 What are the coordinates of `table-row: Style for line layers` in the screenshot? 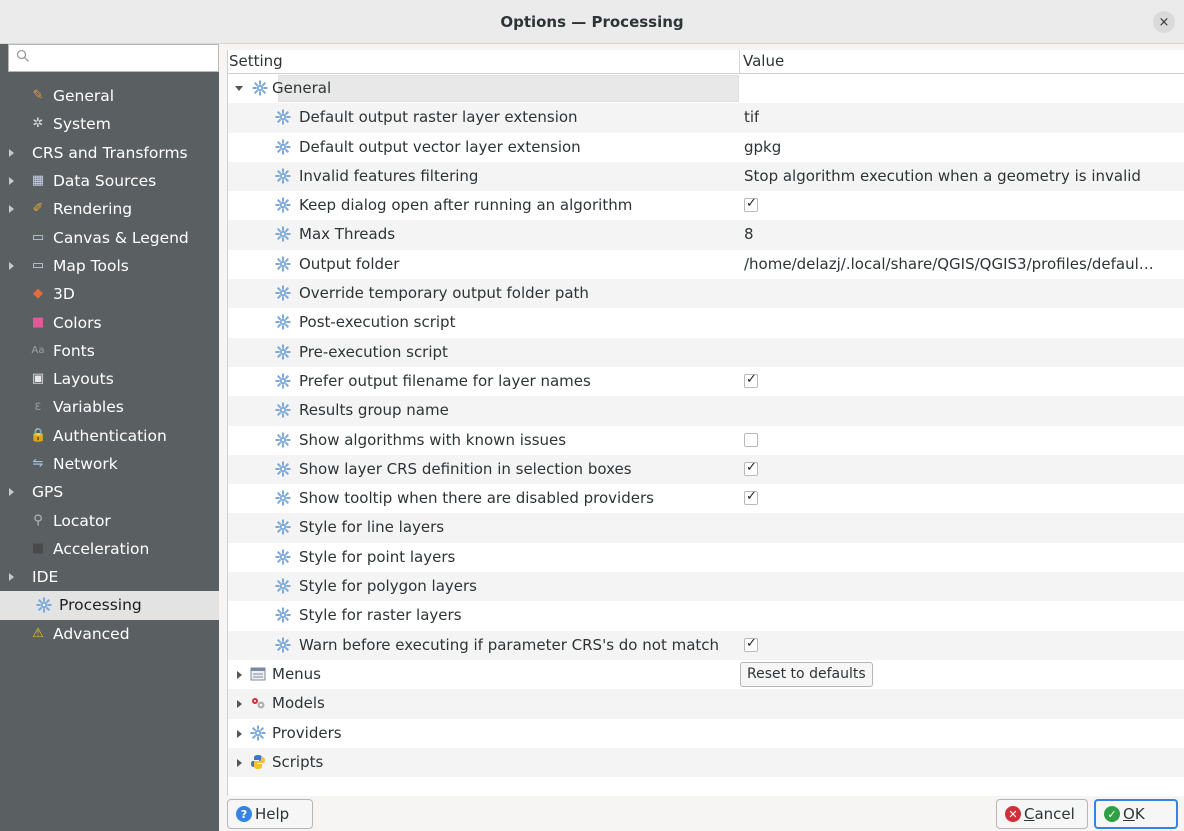 It's located at (706, 528).